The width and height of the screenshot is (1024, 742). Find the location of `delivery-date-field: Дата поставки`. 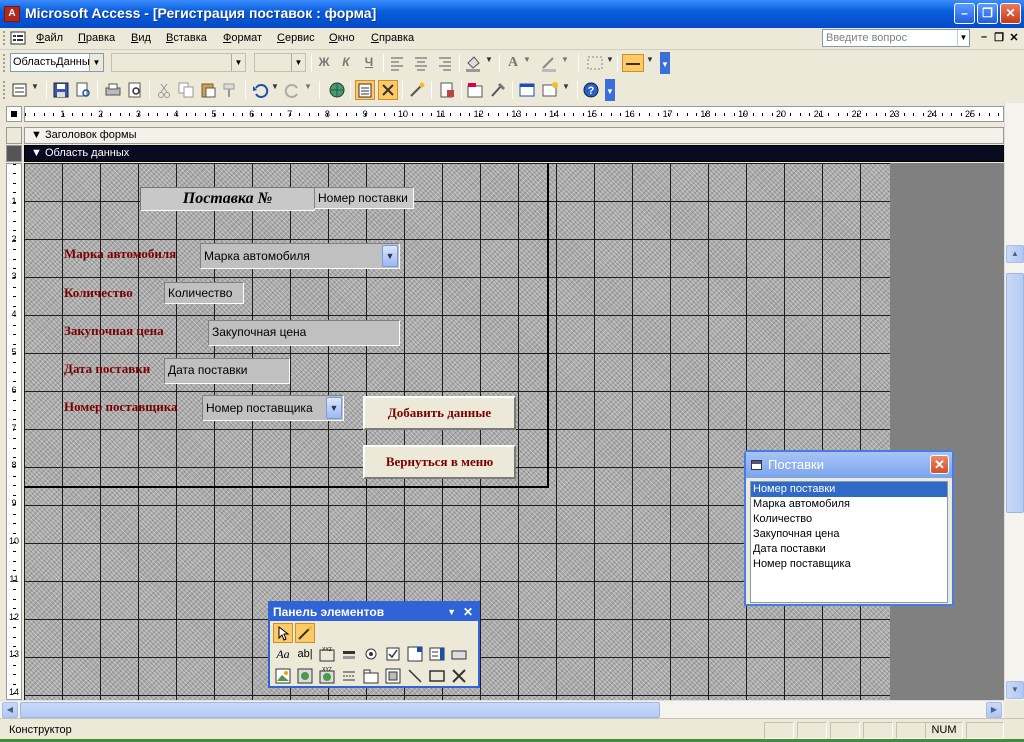

delivery-date-field: Дата поставки is located at coordinates (227, 371).